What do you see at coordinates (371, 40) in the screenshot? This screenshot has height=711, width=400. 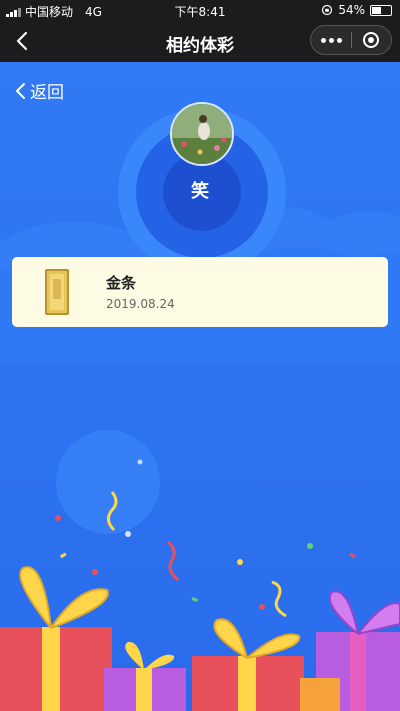 I see `miniprogram-close-icon` at bounding box center [371, 40].